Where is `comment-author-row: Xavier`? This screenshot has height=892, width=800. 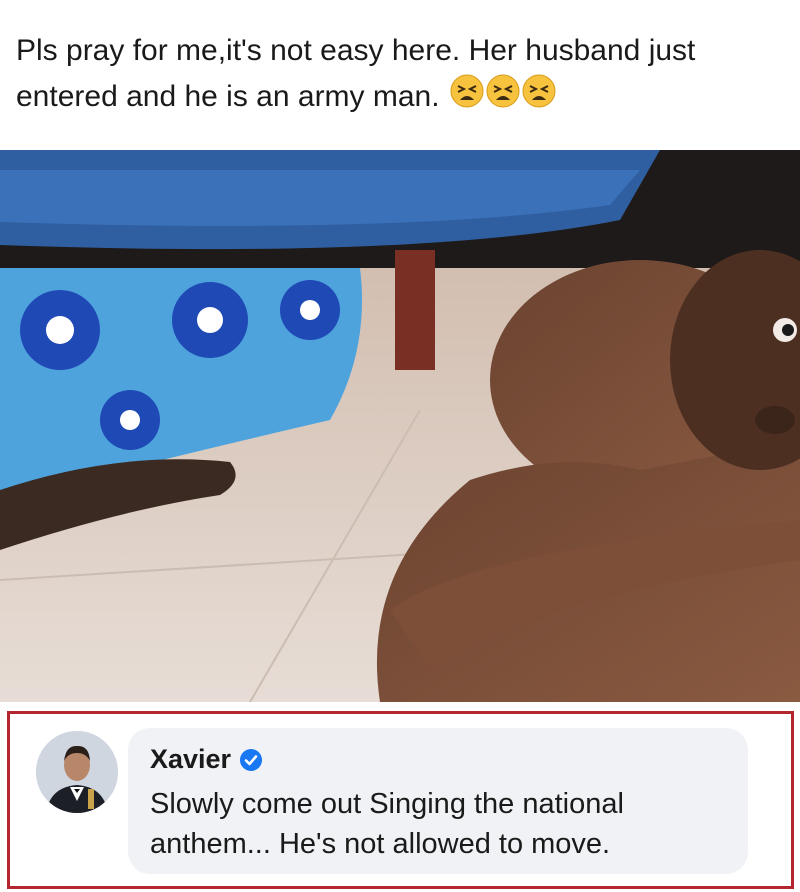 comment-author-row: Xavier is located at coordinates (206, 759).